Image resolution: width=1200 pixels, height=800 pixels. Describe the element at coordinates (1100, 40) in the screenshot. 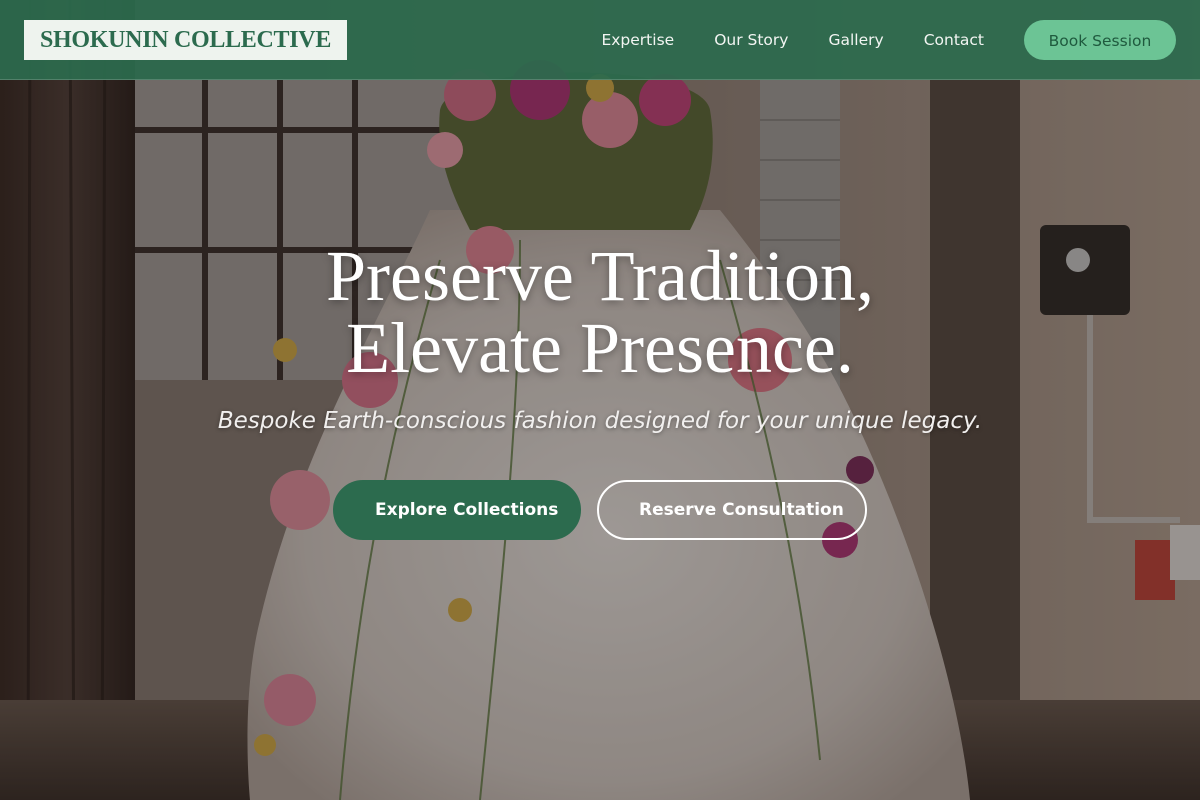

I see `book-session-button: Book Session` at that location.